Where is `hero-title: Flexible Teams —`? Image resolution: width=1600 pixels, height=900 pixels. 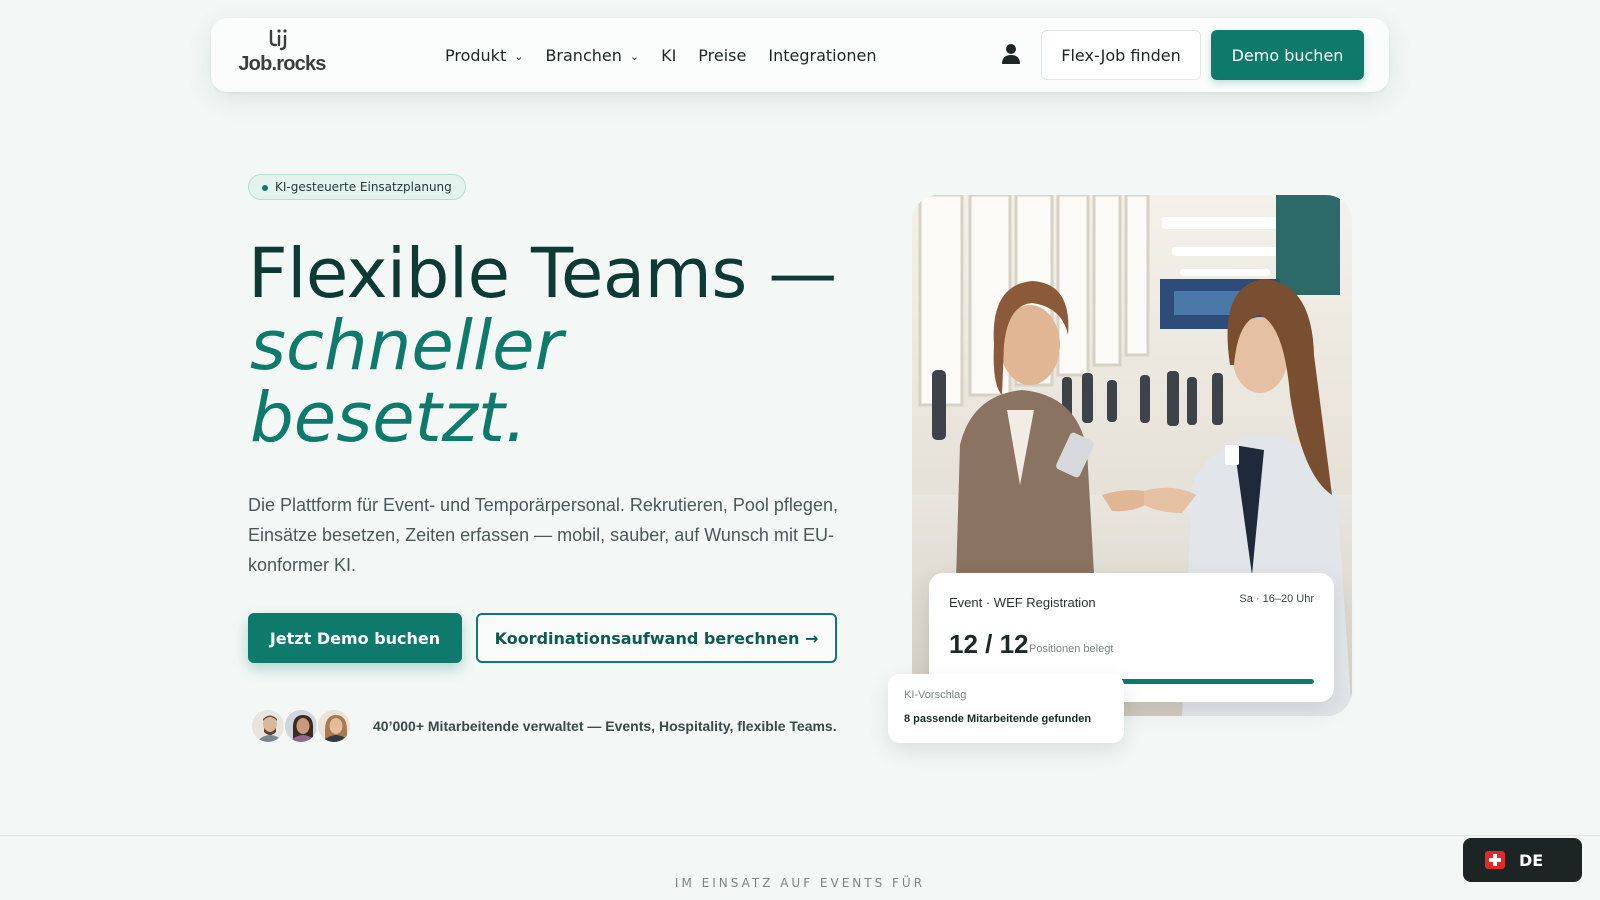 hero-title: Flexible Teams — is located at coordinates (542, 274).